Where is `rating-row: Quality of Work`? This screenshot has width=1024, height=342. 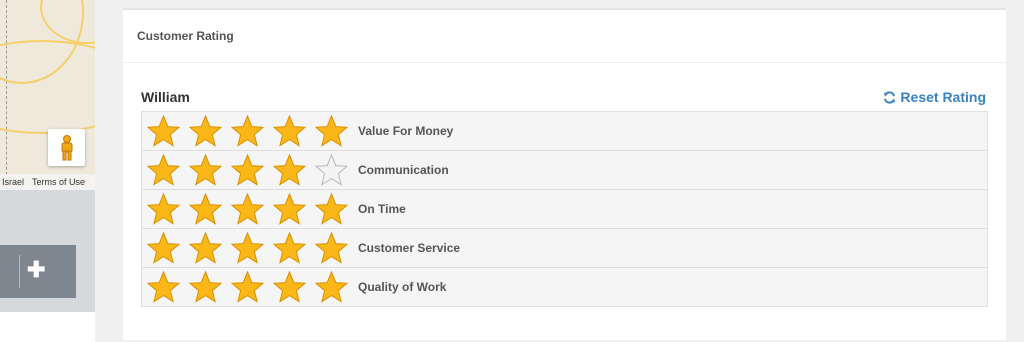
rating-row: Quality of Work is located at coordinates (564, 286).